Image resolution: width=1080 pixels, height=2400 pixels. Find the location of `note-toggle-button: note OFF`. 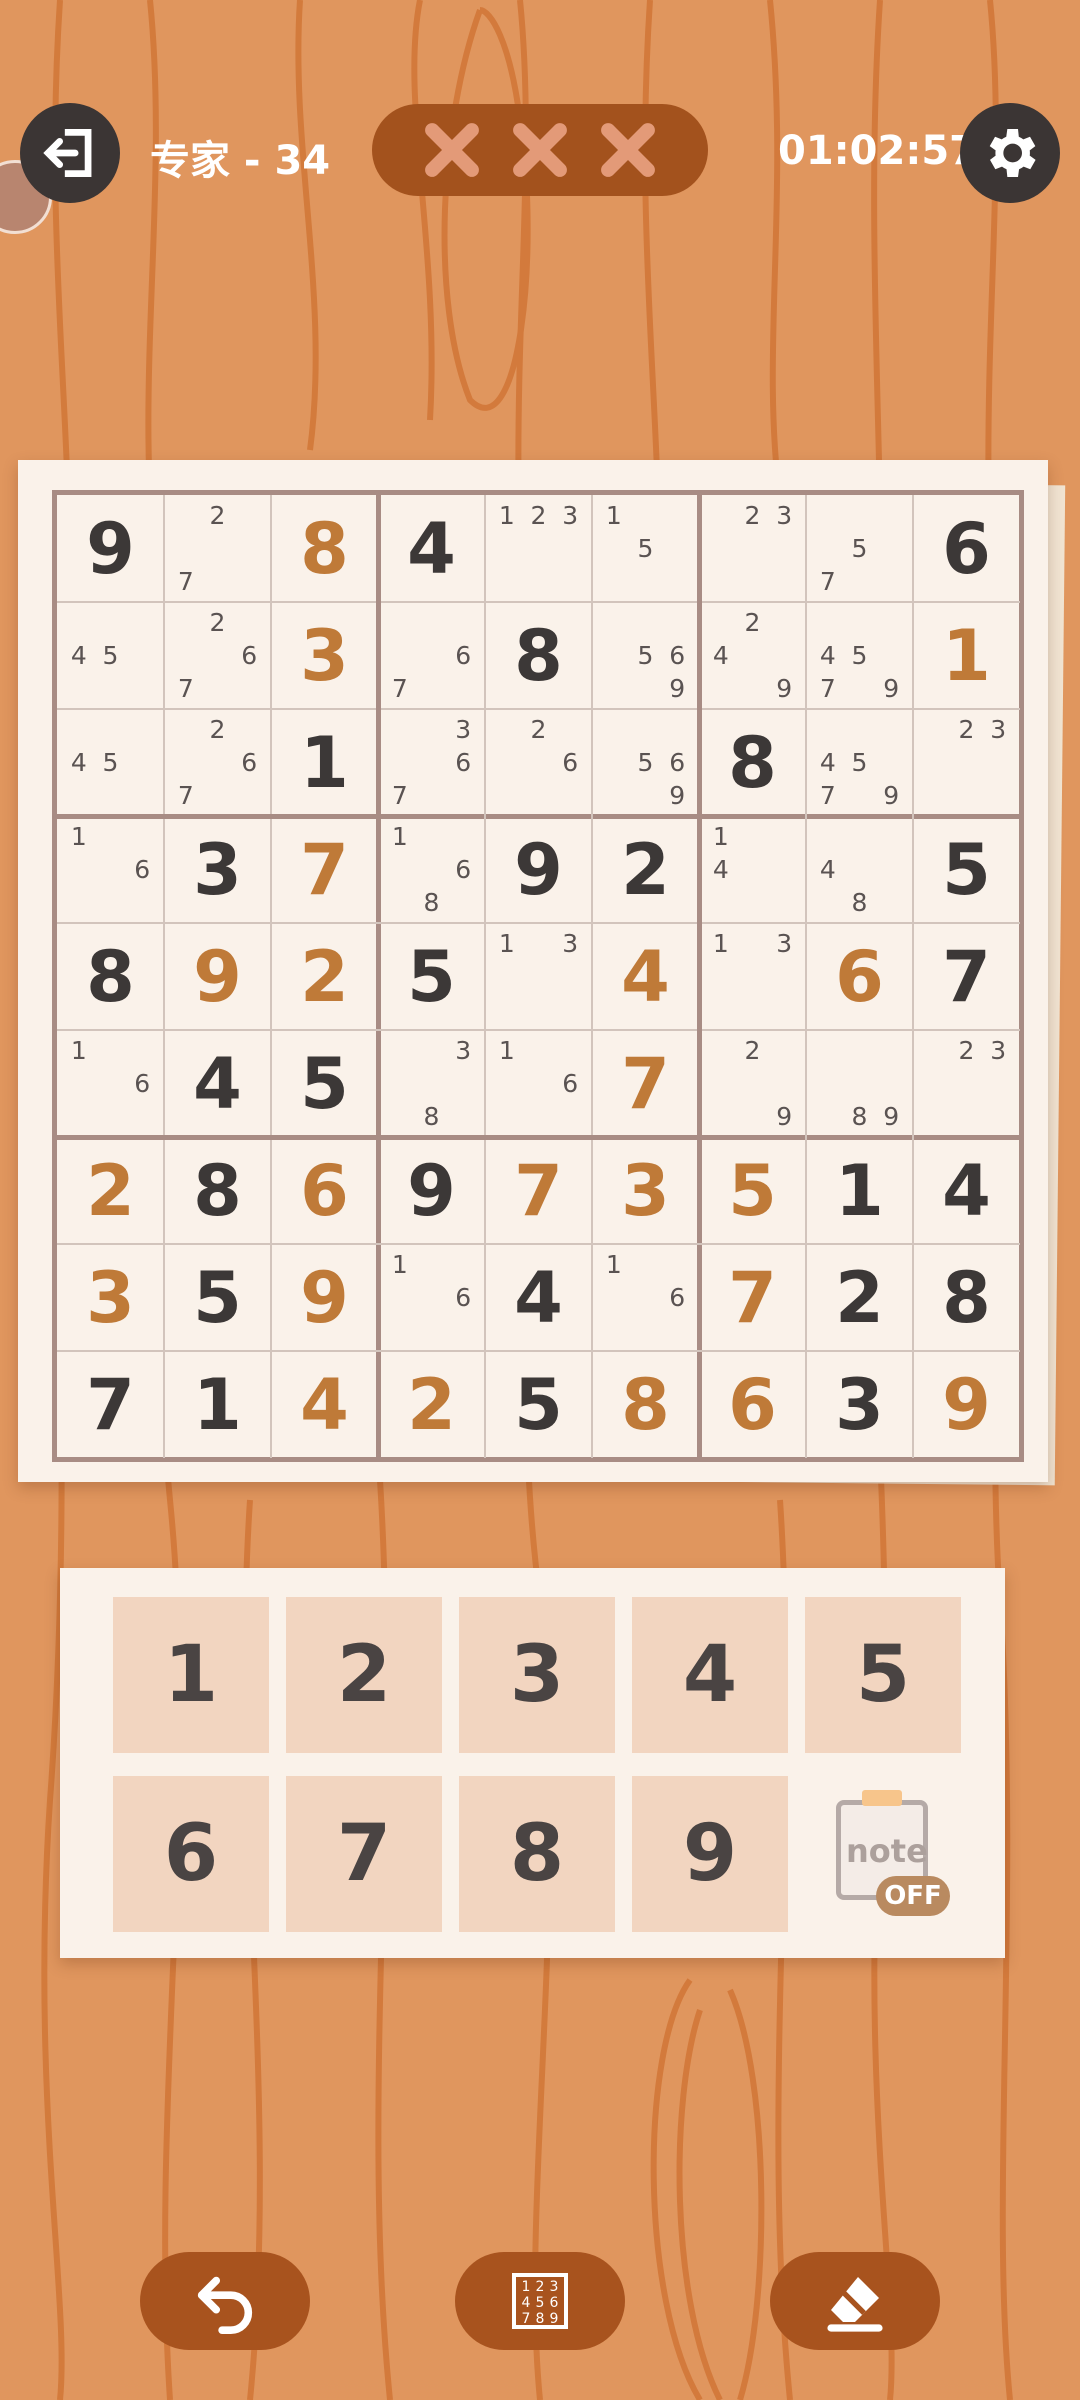

note-toggle-button: note OFF is located at coordinates (896, 1855).